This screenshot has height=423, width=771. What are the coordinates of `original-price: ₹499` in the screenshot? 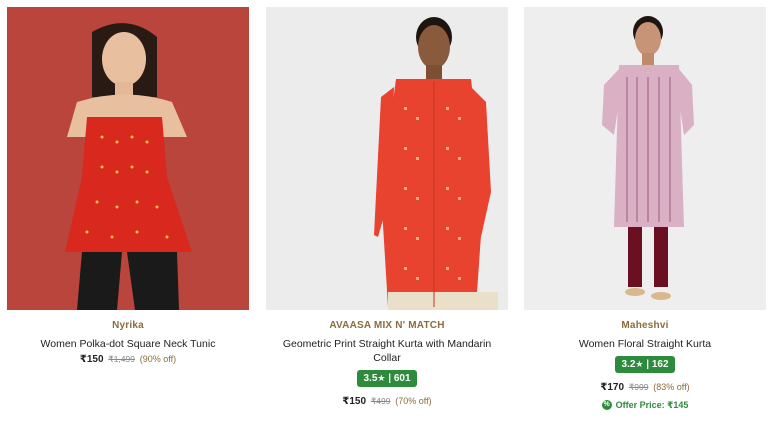 It's located at (380, 401).